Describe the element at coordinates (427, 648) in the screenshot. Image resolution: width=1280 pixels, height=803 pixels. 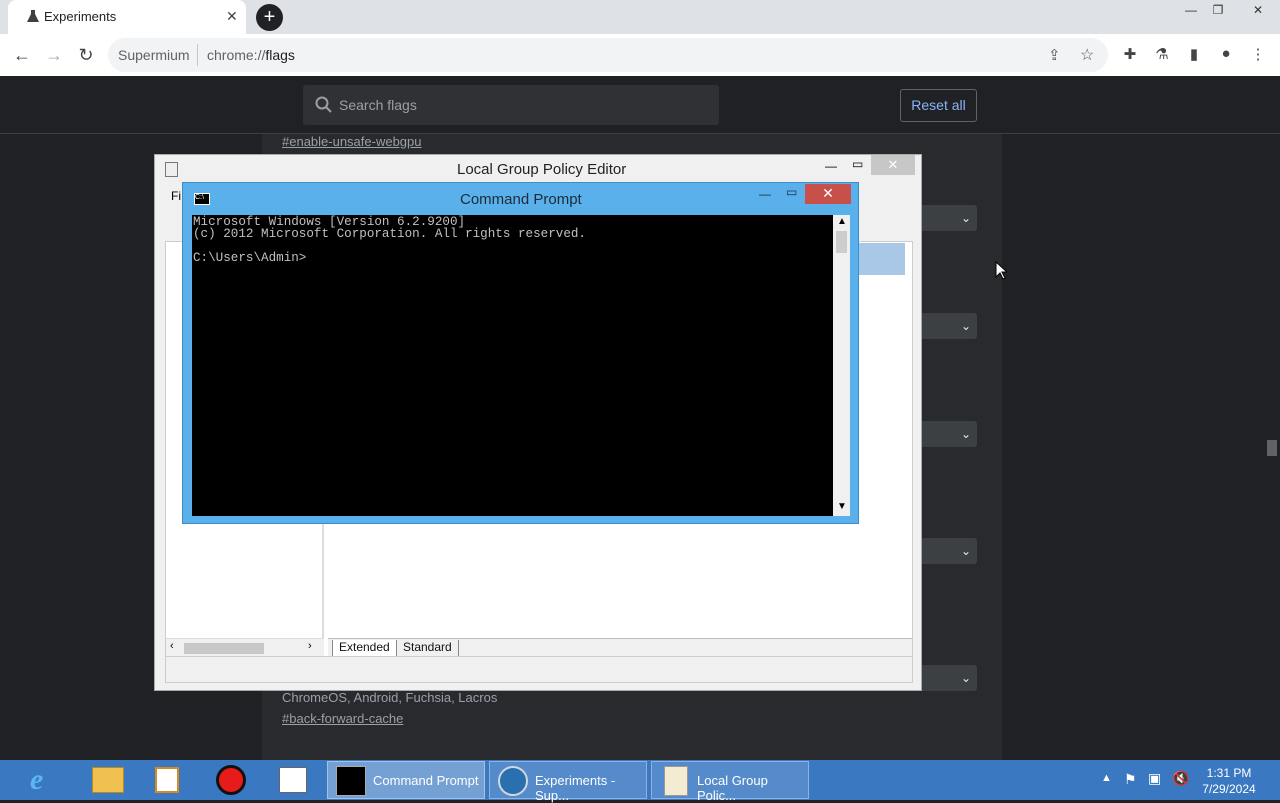
I see `tab-standard: Standard` at that location.